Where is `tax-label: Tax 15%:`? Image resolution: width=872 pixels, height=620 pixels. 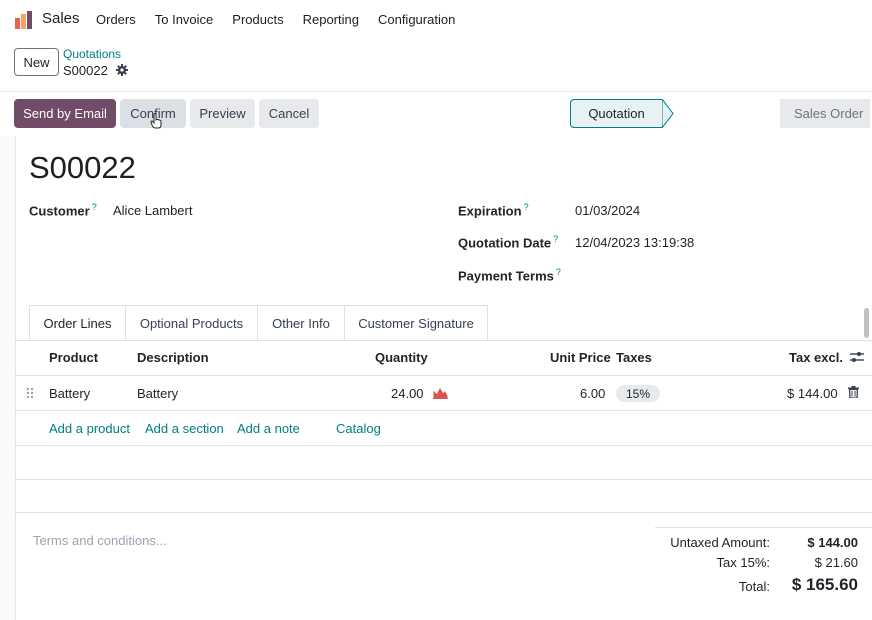 tax-label: Tax 15%: is located at coordinates (743, 562).